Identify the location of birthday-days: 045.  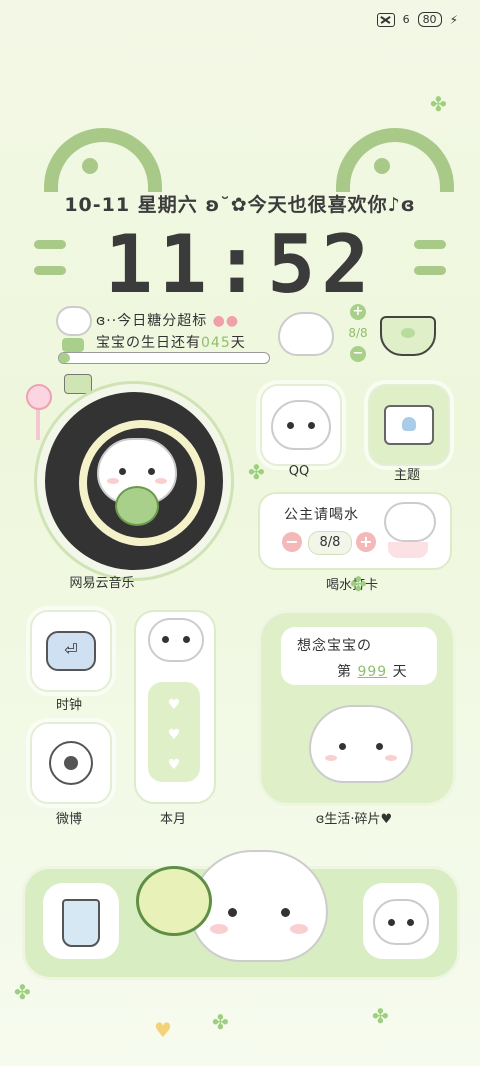
(216, 343).